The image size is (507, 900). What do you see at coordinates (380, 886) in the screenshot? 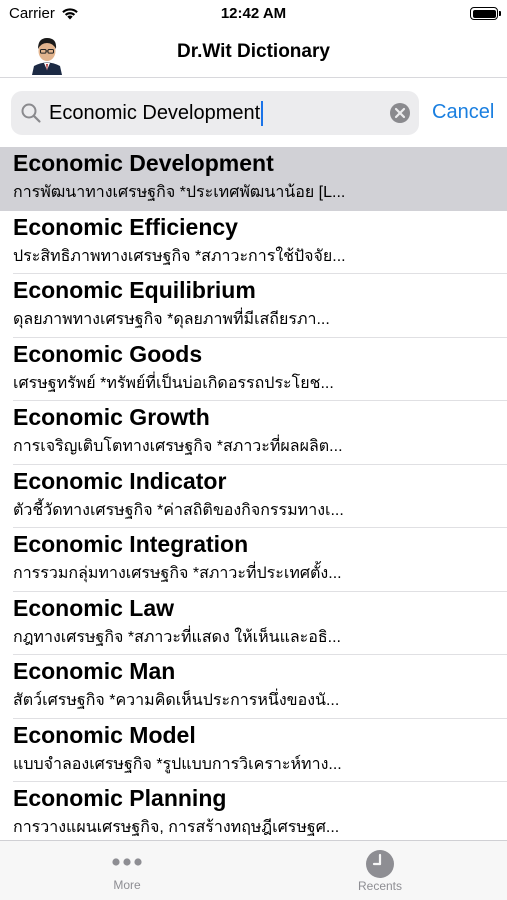
I see `tab-recents-label: Recents` at bounding box center [380, 886].